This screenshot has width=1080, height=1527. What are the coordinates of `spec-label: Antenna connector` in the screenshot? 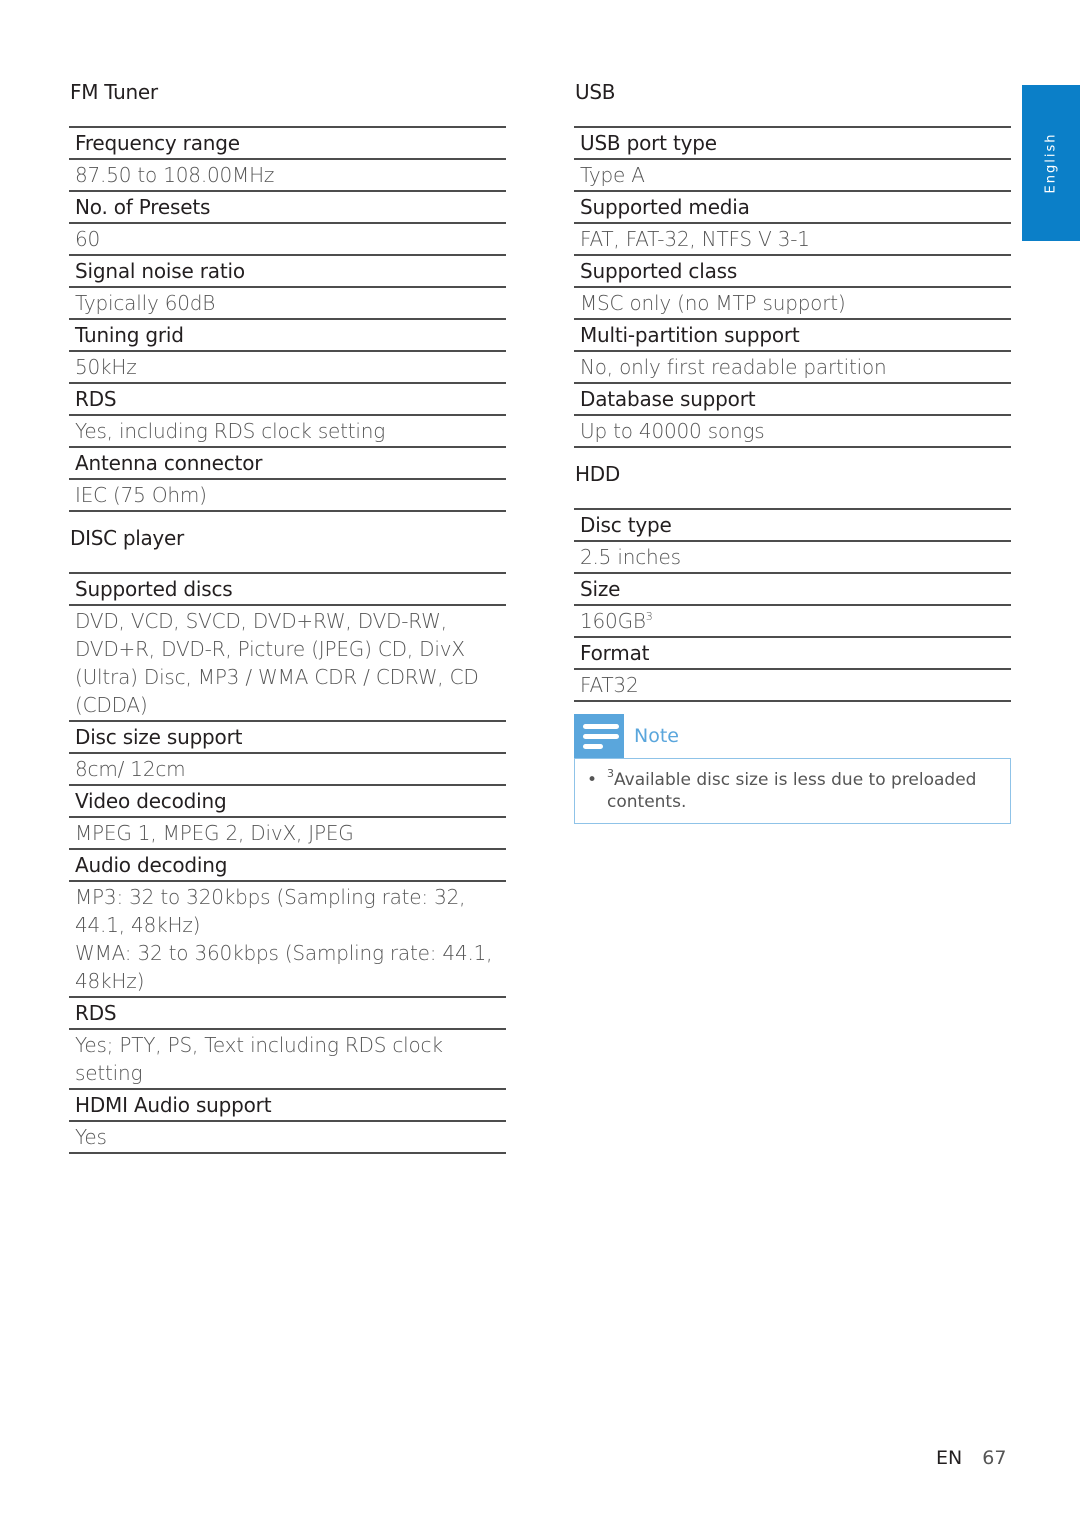 It's located at (287, 464).